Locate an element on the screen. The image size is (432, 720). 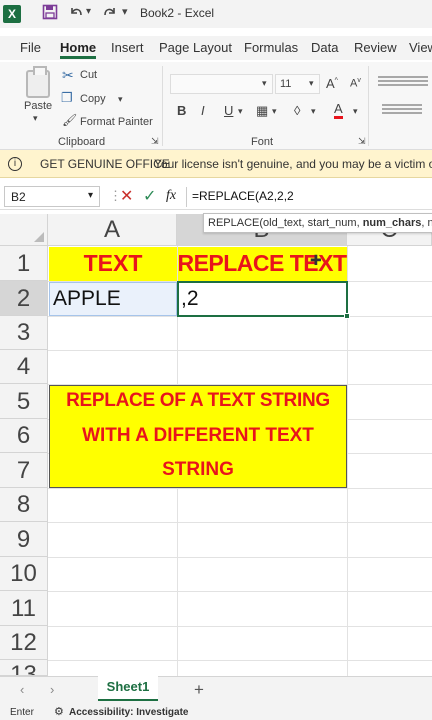
cell-b1-text: REPLACE TEXT is located at coordinates (262, 263).